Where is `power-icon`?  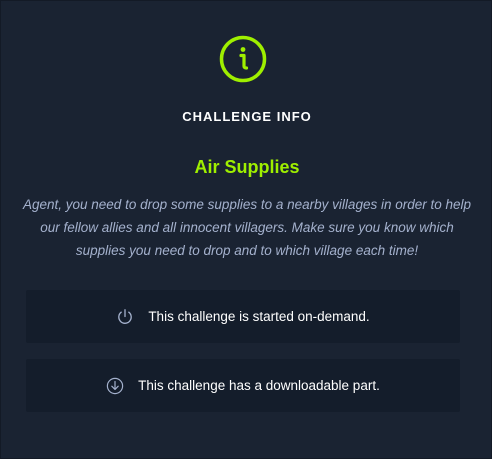 power-icon is located at coordinates (125, 316).